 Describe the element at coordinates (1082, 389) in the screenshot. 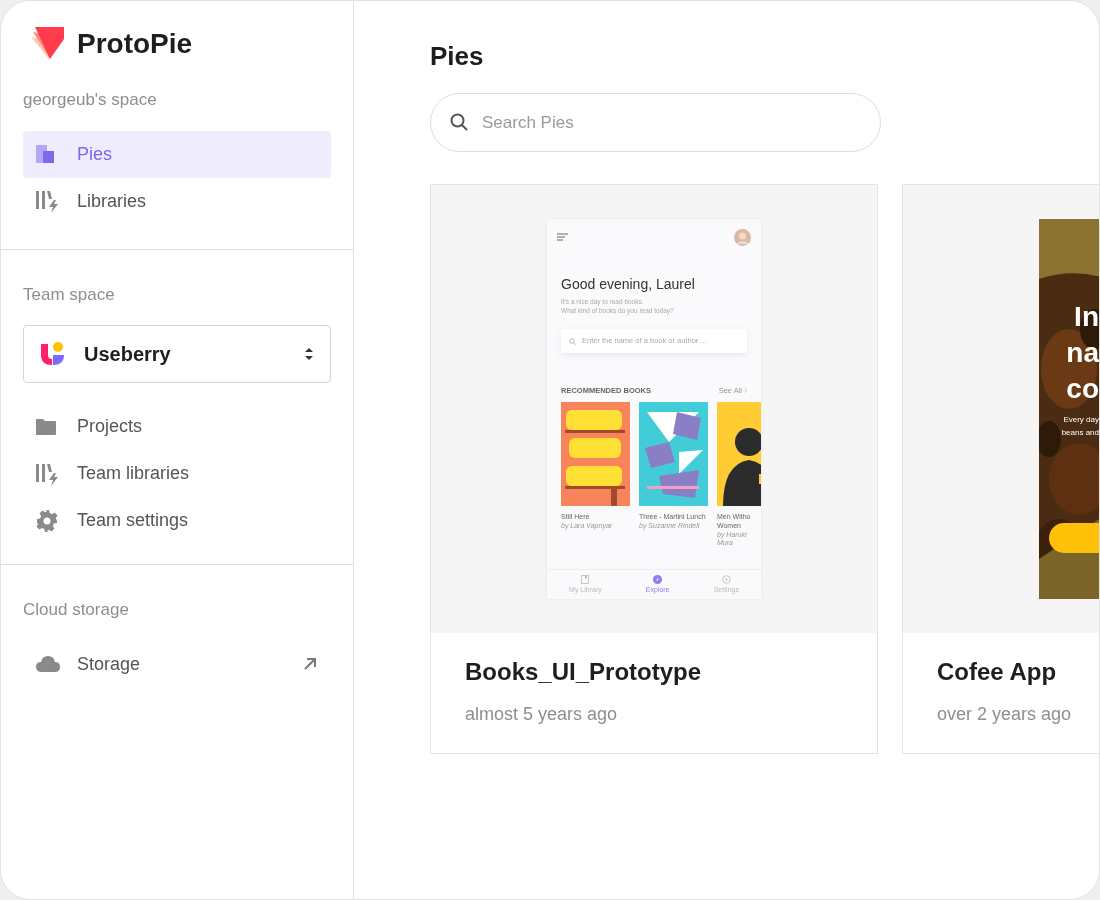

I see `headline-text: co` at that location.